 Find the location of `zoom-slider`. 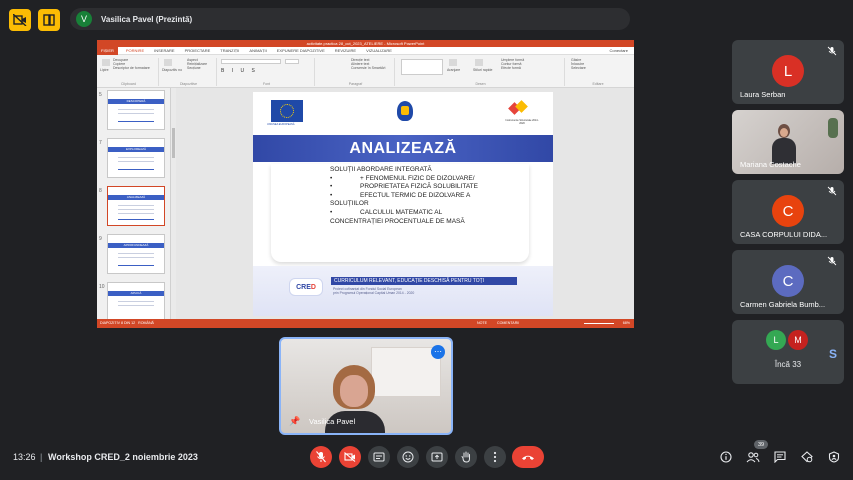

zoom-slider is located at coordinates (599, 323).